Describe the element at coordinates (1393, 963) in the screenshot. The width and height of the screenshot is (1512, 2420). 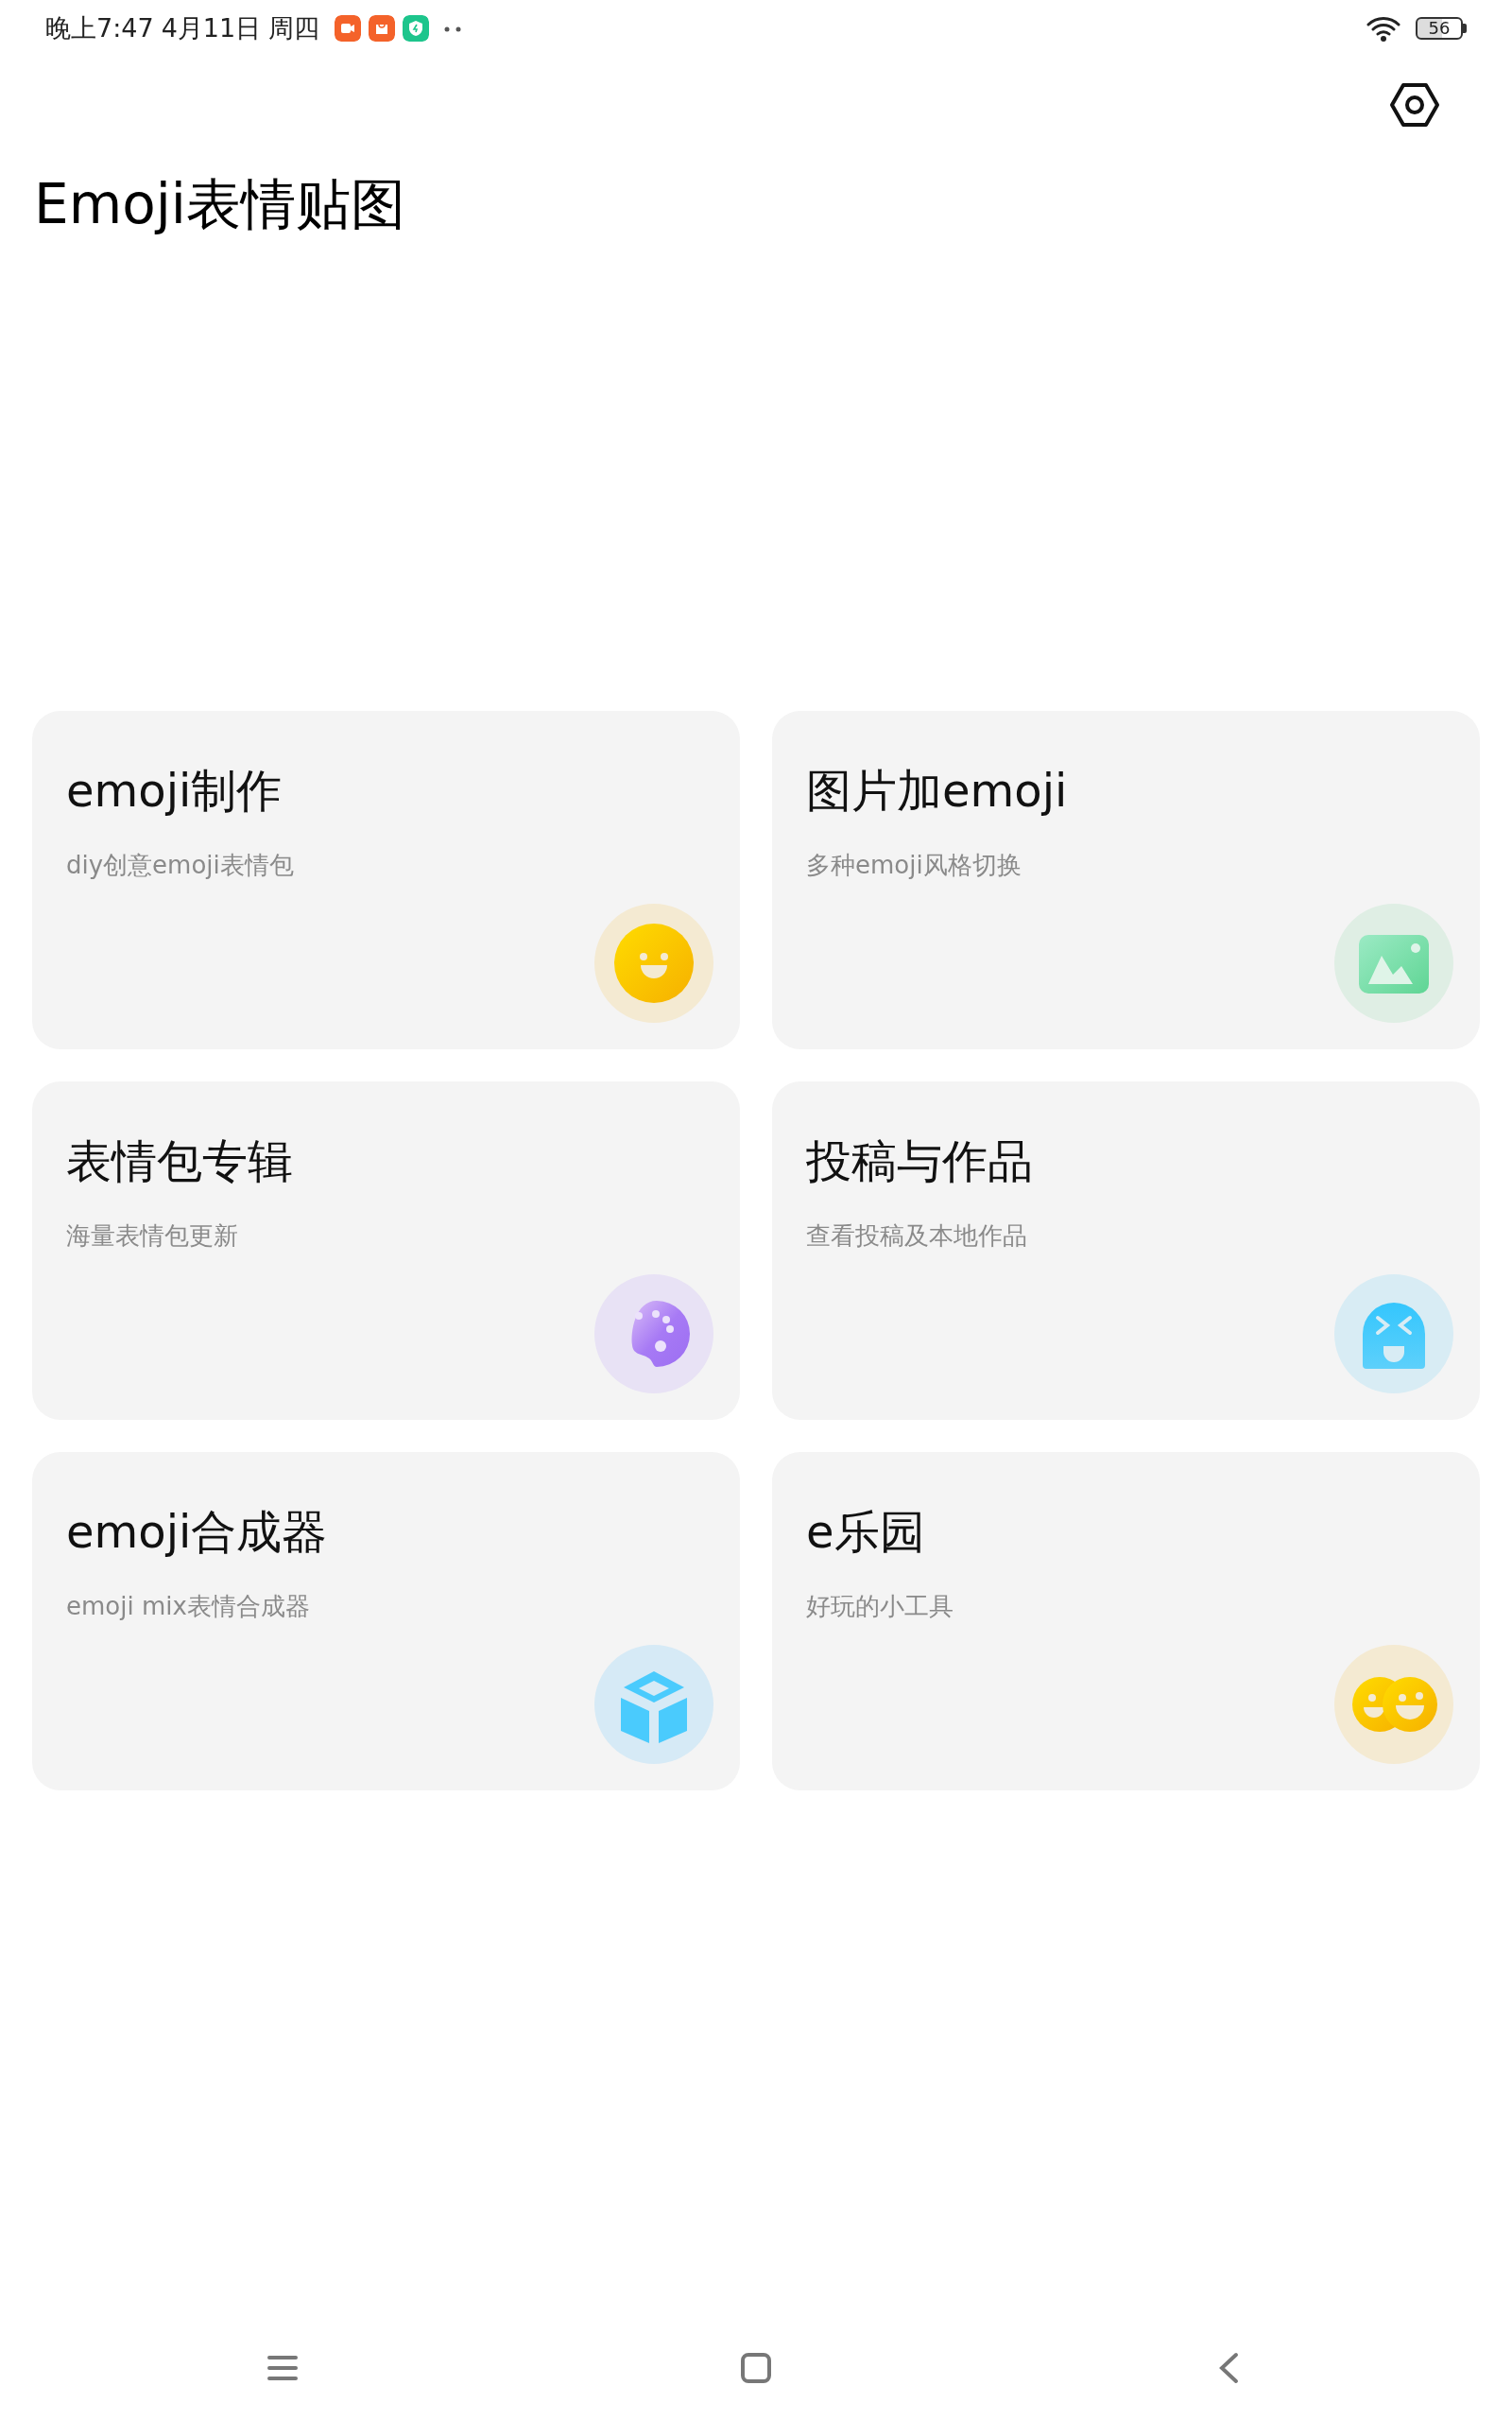
I see `image-icon` at that location.